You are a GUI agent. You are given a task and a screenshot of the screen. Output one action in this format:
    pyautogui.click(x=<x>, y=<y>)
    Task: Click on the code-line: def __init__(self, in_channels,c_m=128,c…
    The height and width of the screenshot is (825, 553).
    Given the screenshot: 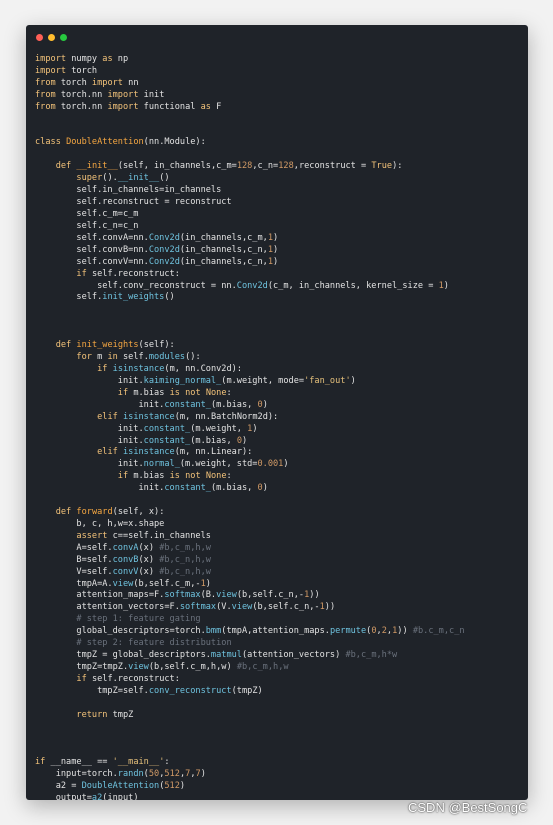 What is the action you would take?
    pyautogui.click(x=229, y=166)
    